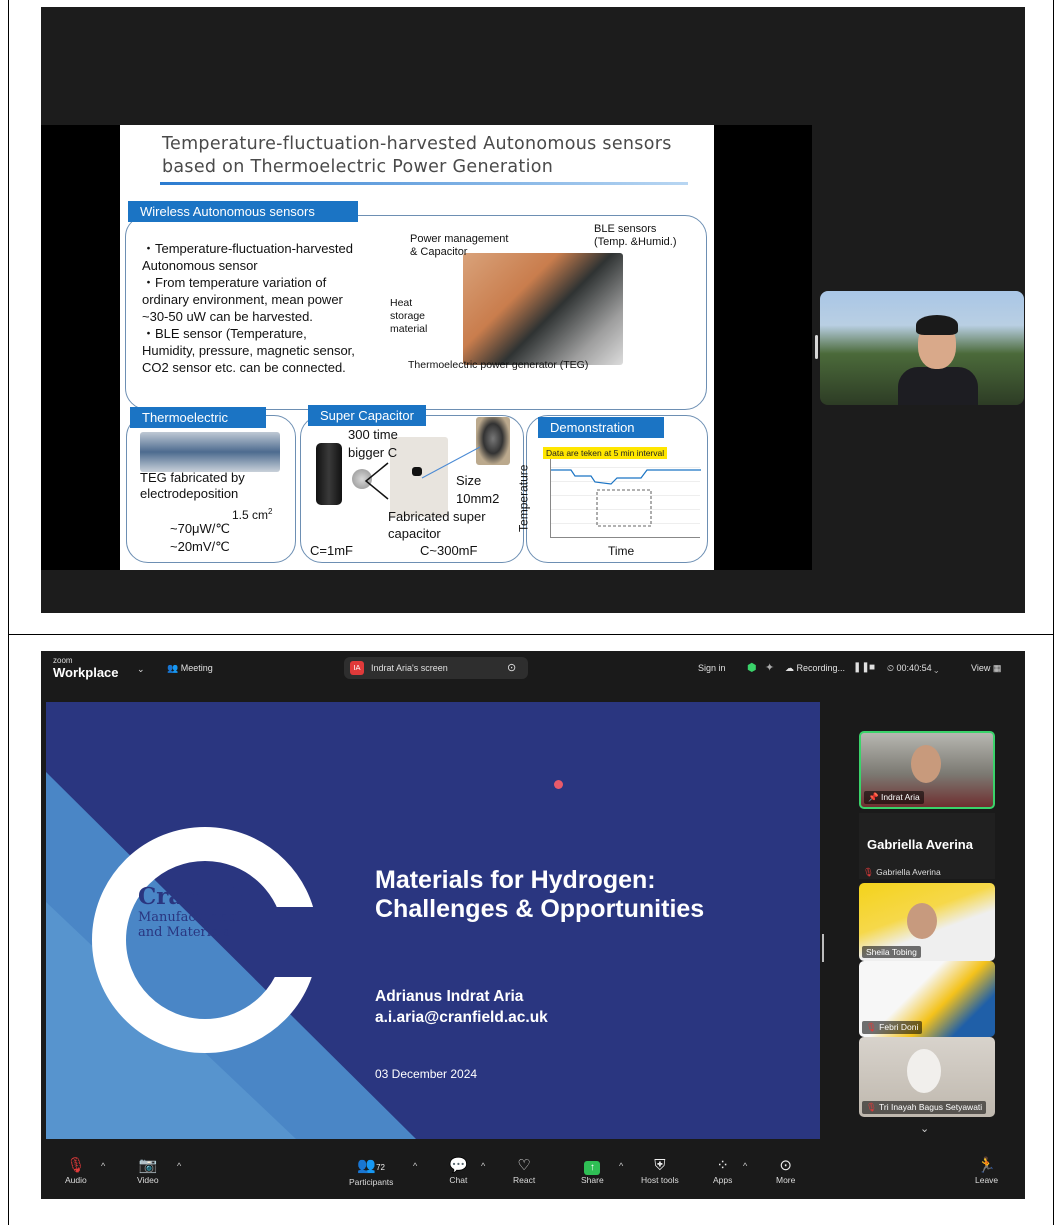 This screenshot has height=1225, width=1058. I want to click on title-line-2: Challenges & Opportunities, so click(540, 909).